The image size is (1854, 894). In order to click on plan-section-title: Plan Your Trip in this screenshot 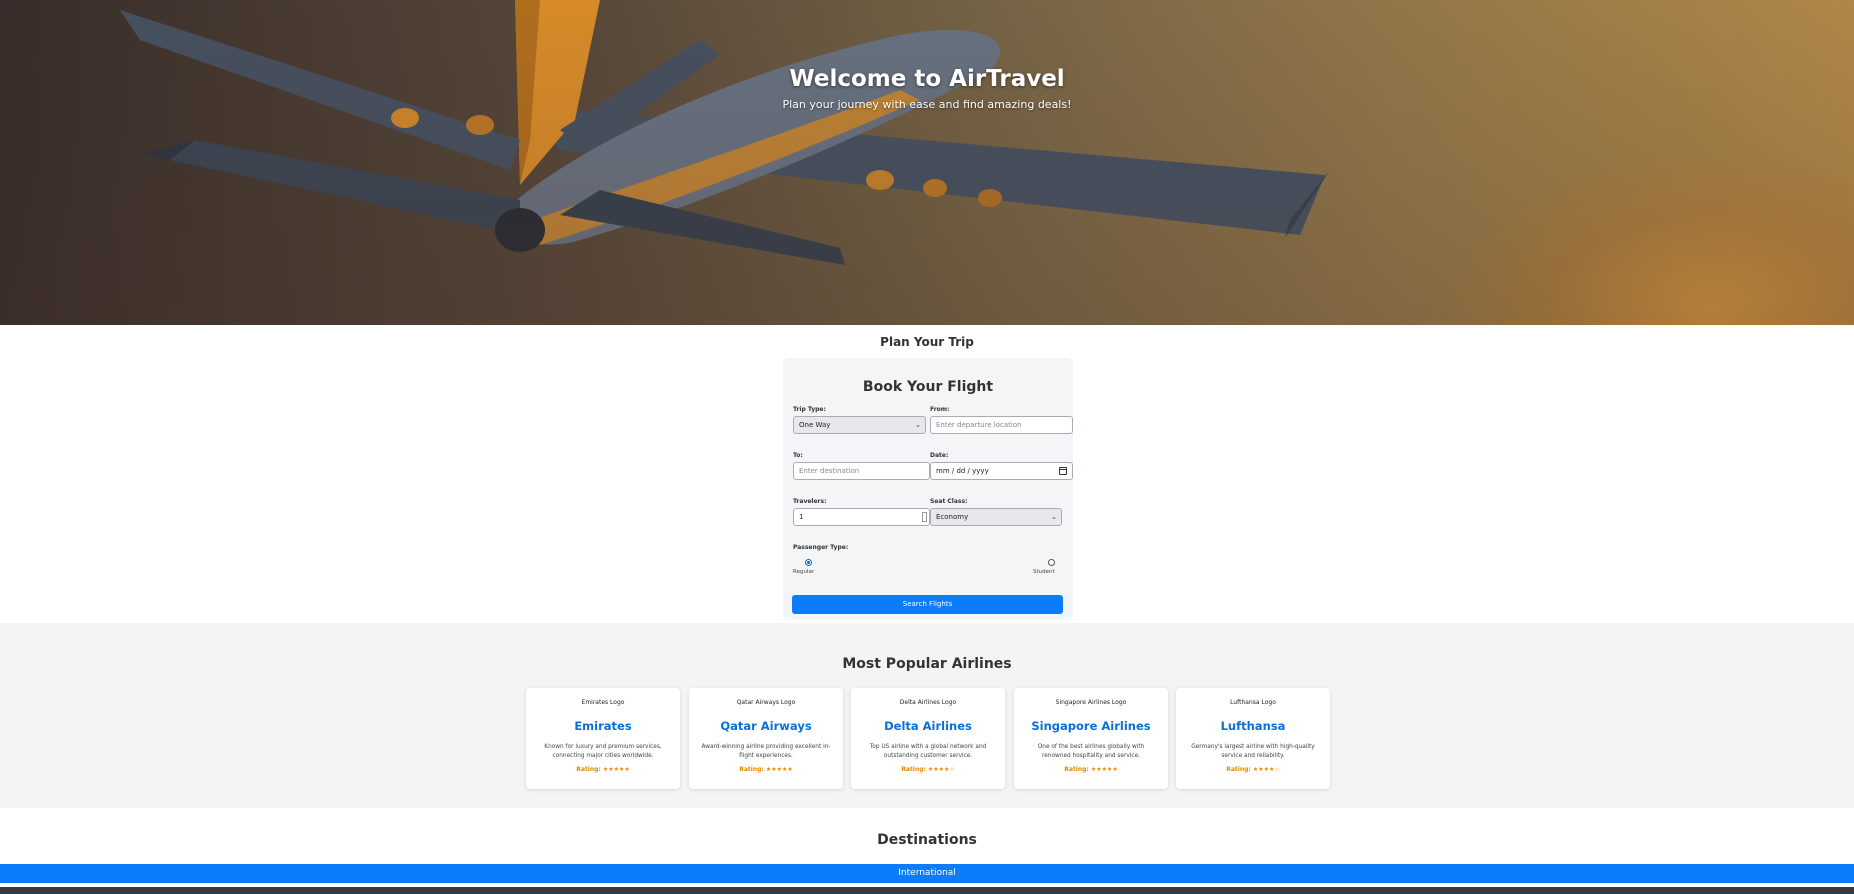, I will do `click(927, 342)`.